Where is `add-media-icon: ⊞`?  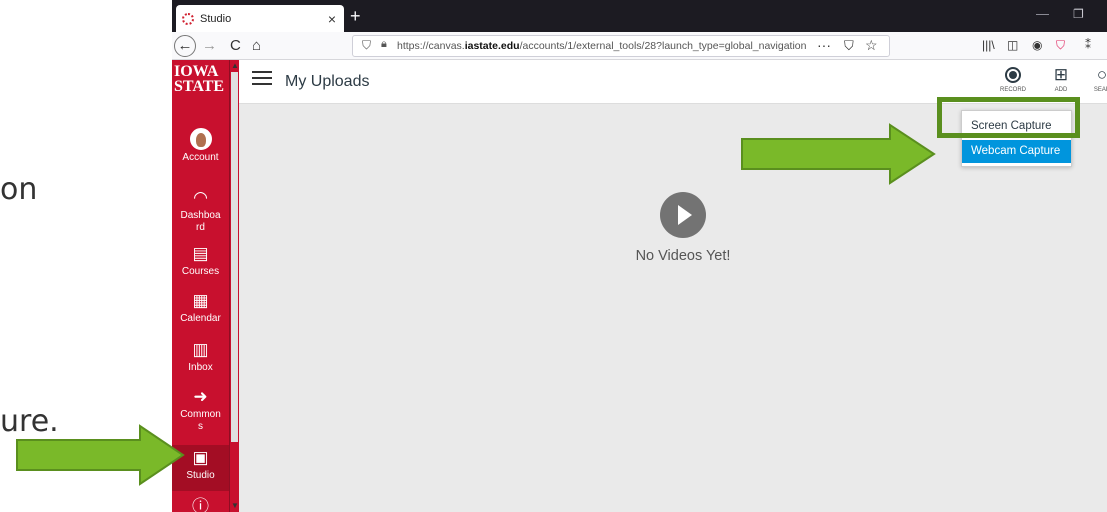 add-media-icon: ⊞ is located at coordinates (1061, 74).